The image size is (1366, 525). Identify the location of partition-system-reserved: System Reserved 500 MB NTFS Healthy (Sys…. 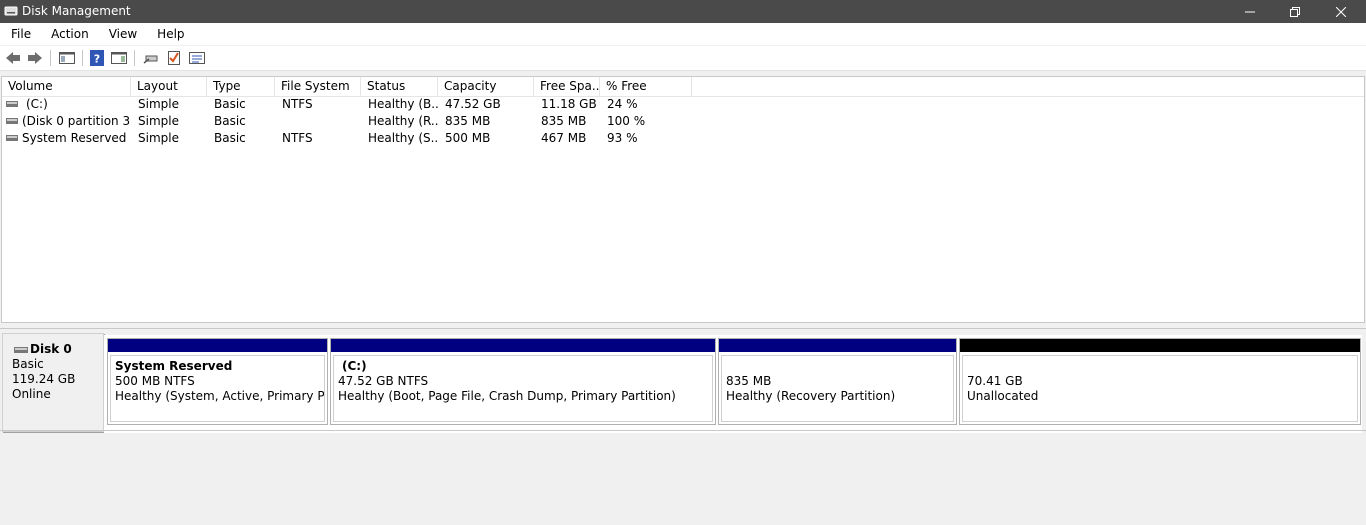
(217, 381).